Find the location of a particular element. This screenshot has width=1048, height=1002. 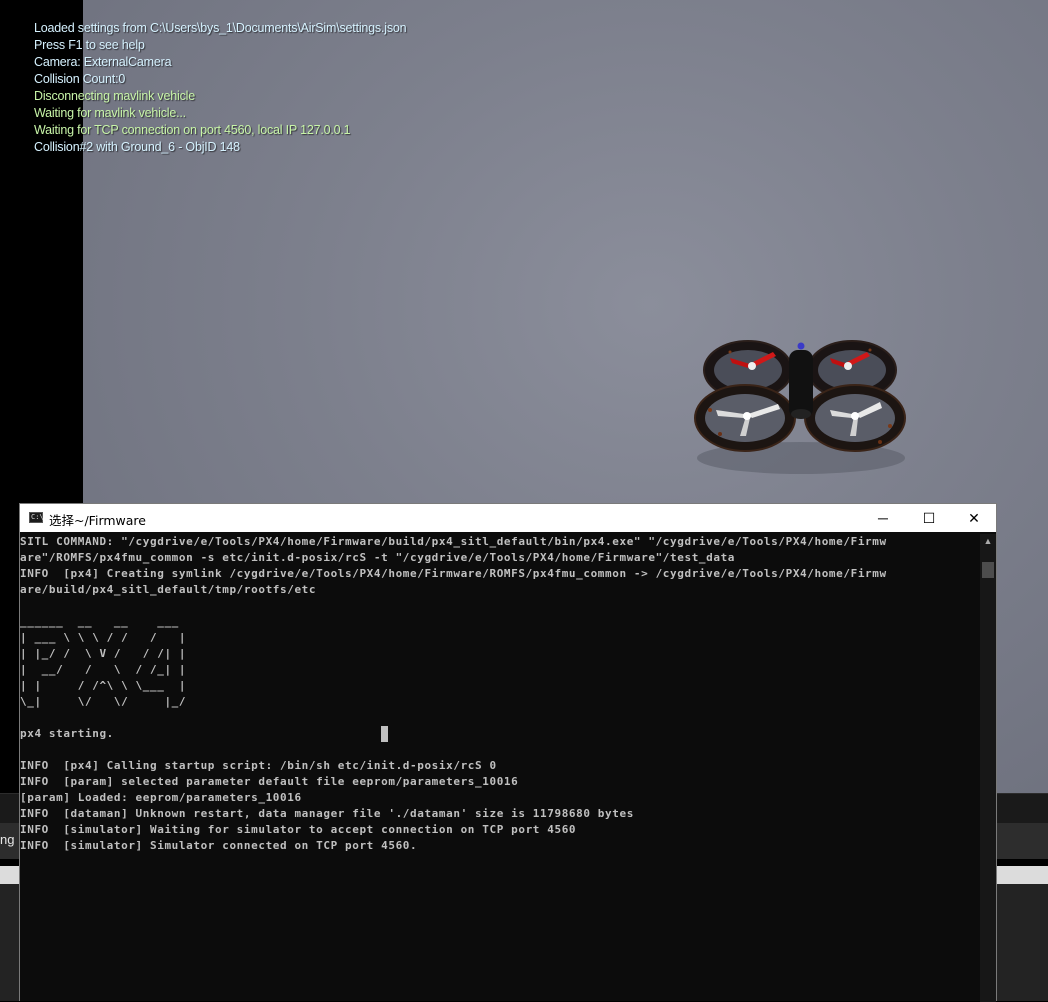

minimize-button: ─ is located at coordinates (883, 518).